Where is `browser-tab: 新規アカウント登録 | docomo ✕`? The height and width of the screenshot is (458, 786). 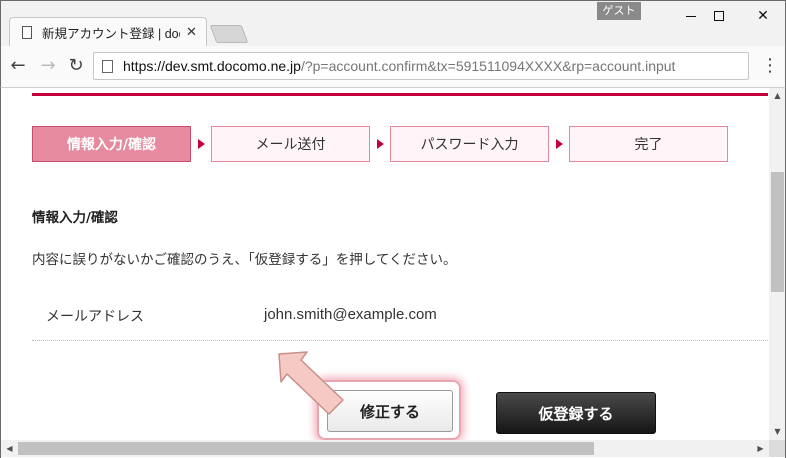 browser-tab: 新規アカウント登録 | docomo ✕ is located at coordinates (108, 32).